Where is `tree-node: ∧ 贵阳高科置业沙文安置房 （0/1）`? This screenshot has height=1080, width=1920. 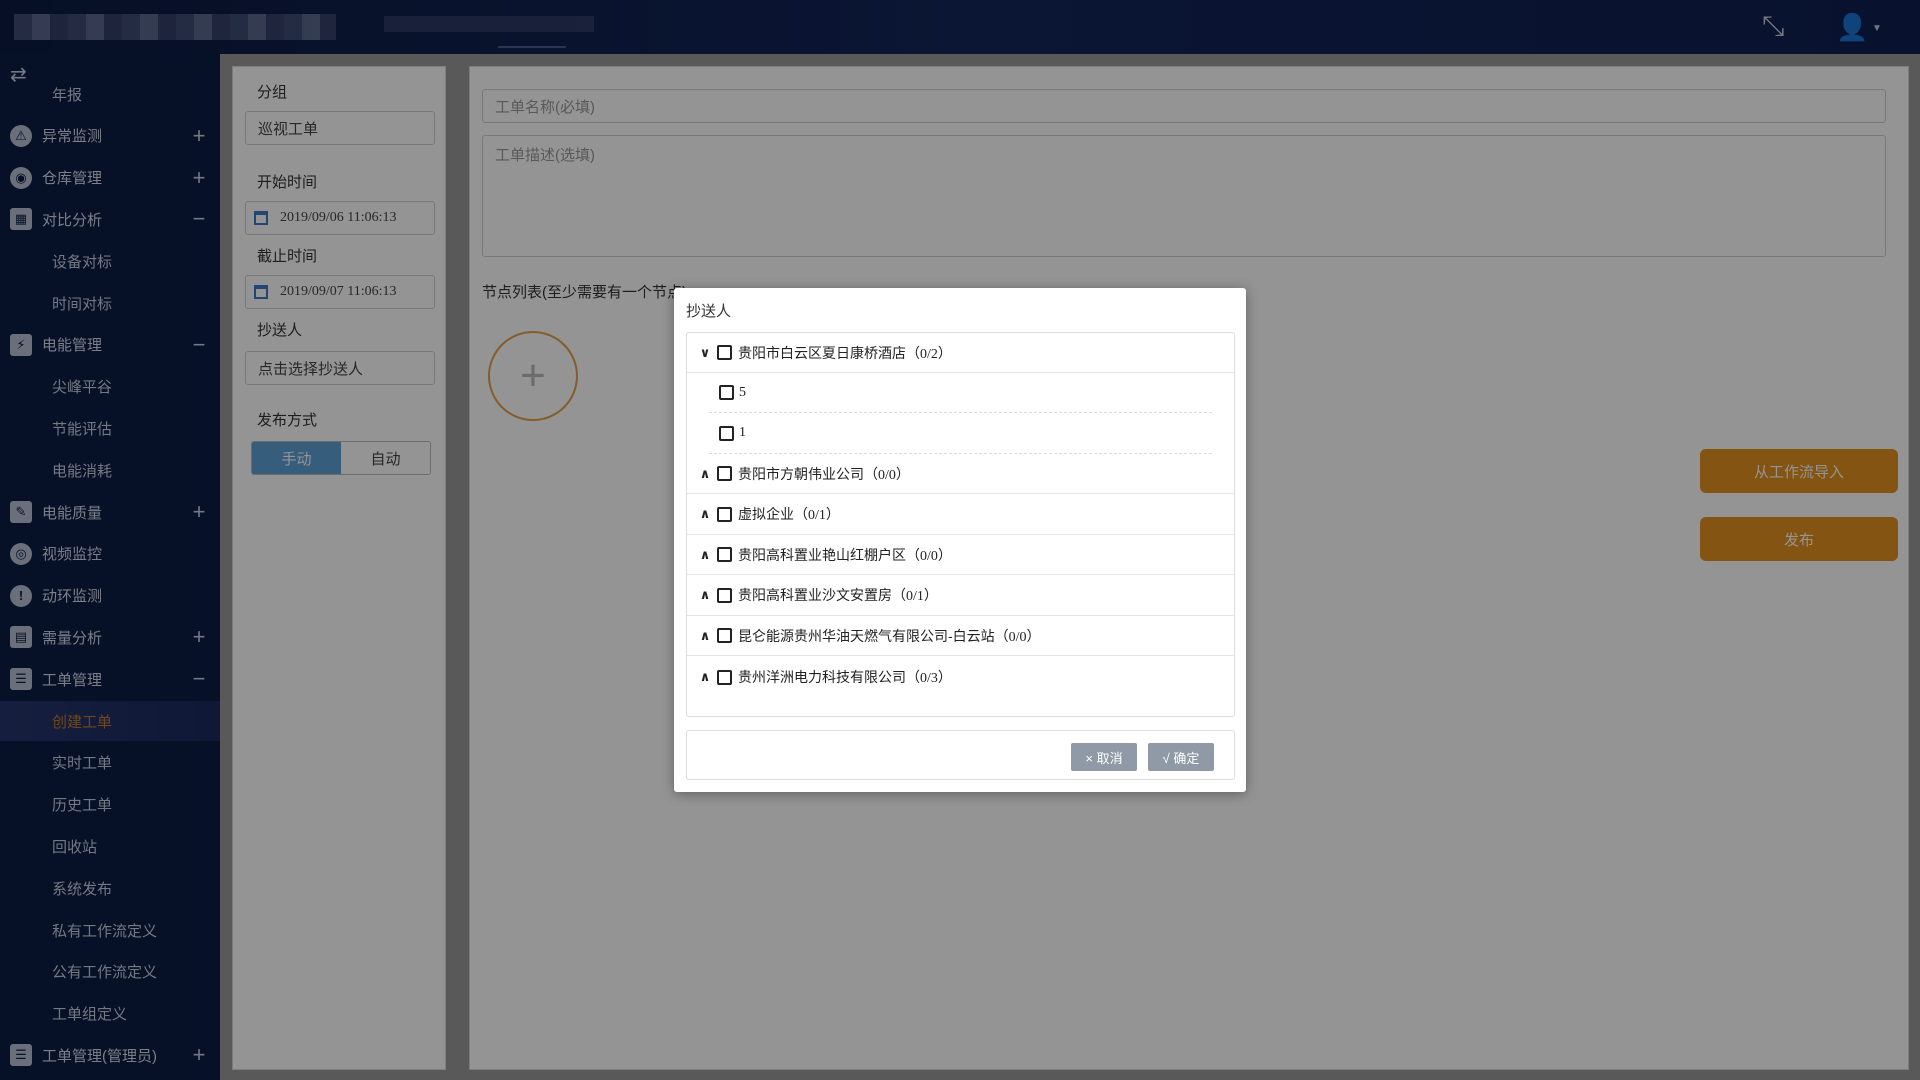 tree-node: ∧ 贵阳高科置业沙文安置房 （0/1） is located at coordinates (960, 596).